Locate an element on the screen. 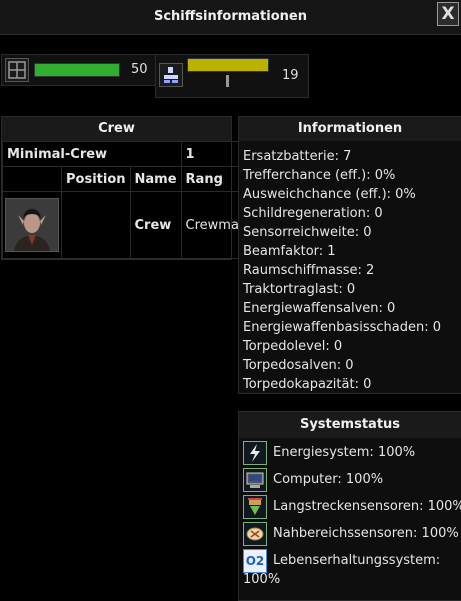  window-title: Schiffsinformationen is located at coordinates (230, 16).